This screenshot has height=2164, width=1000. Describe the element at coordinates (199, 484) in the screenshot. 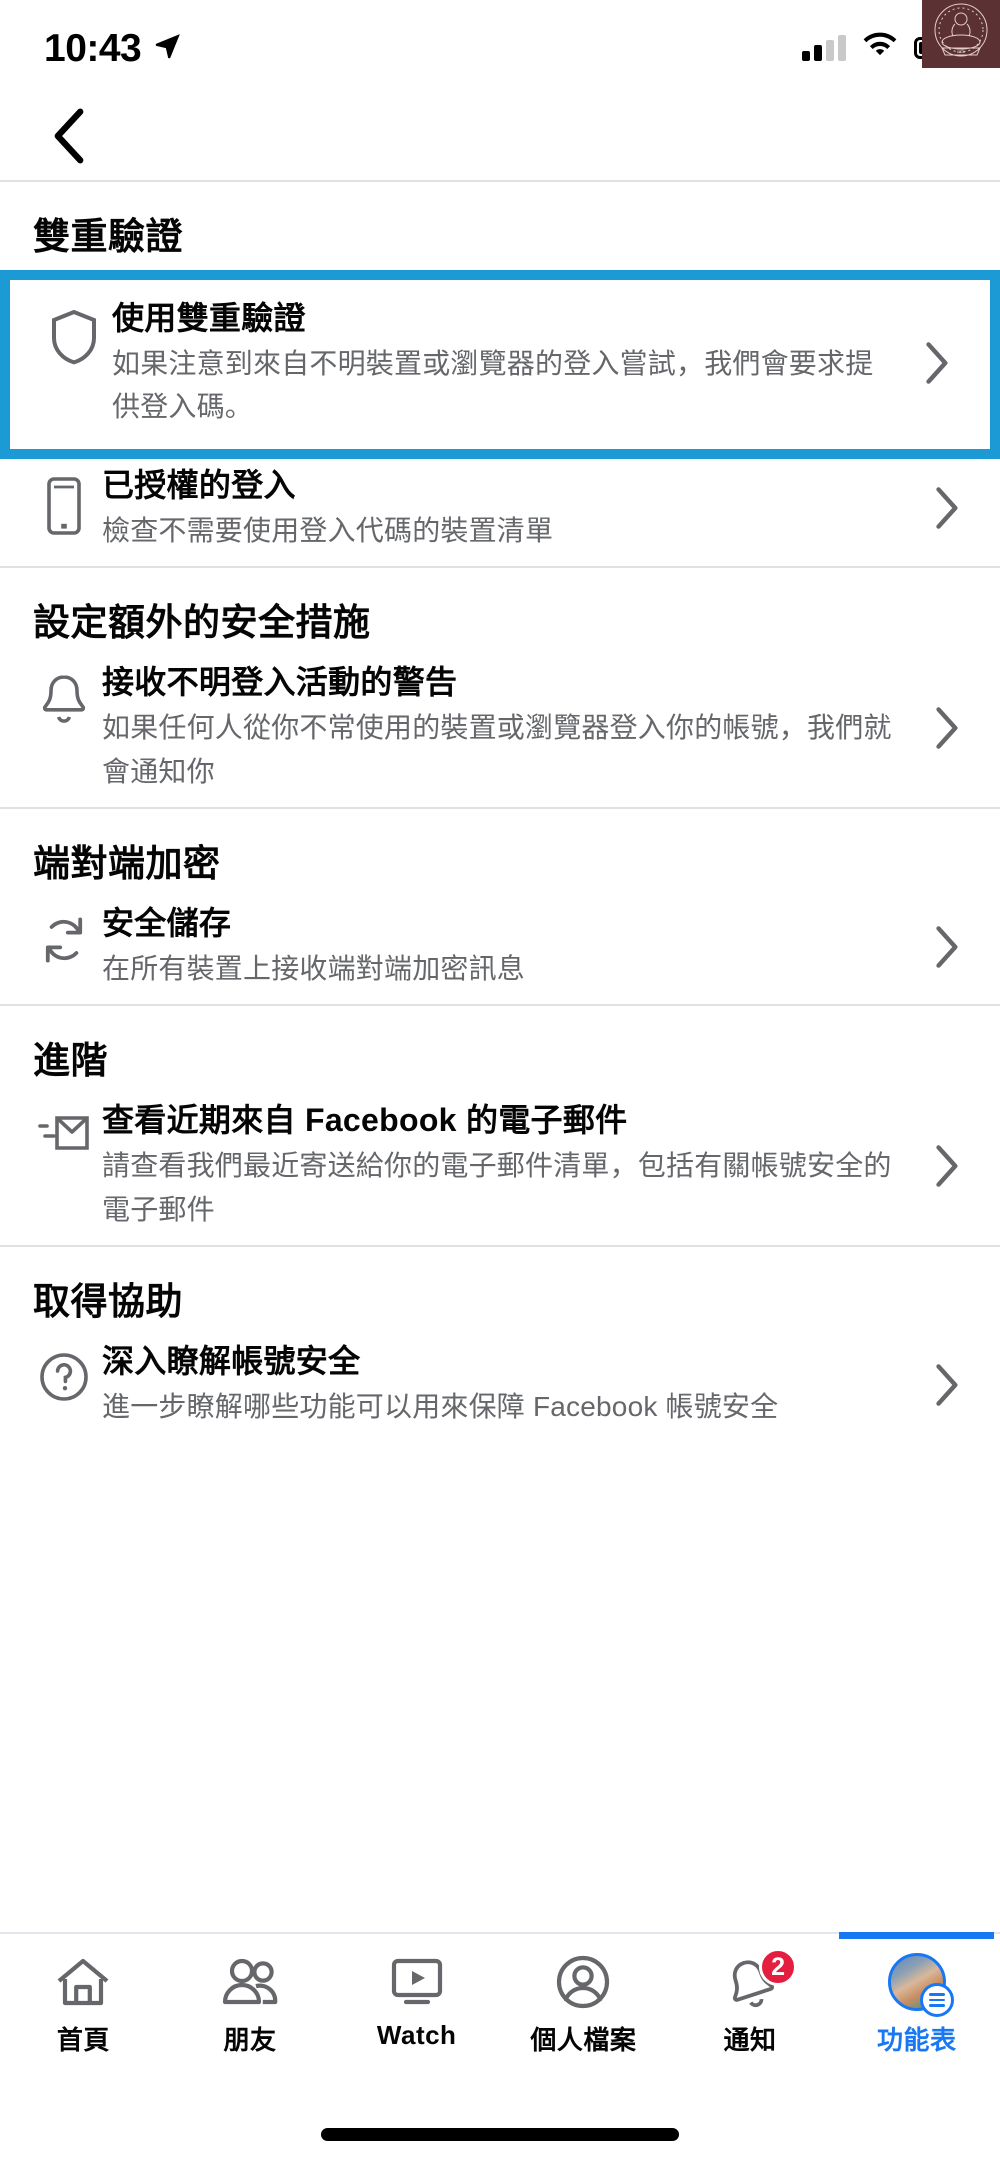

I see `settings-row-title: 已授權的登入` at that location.